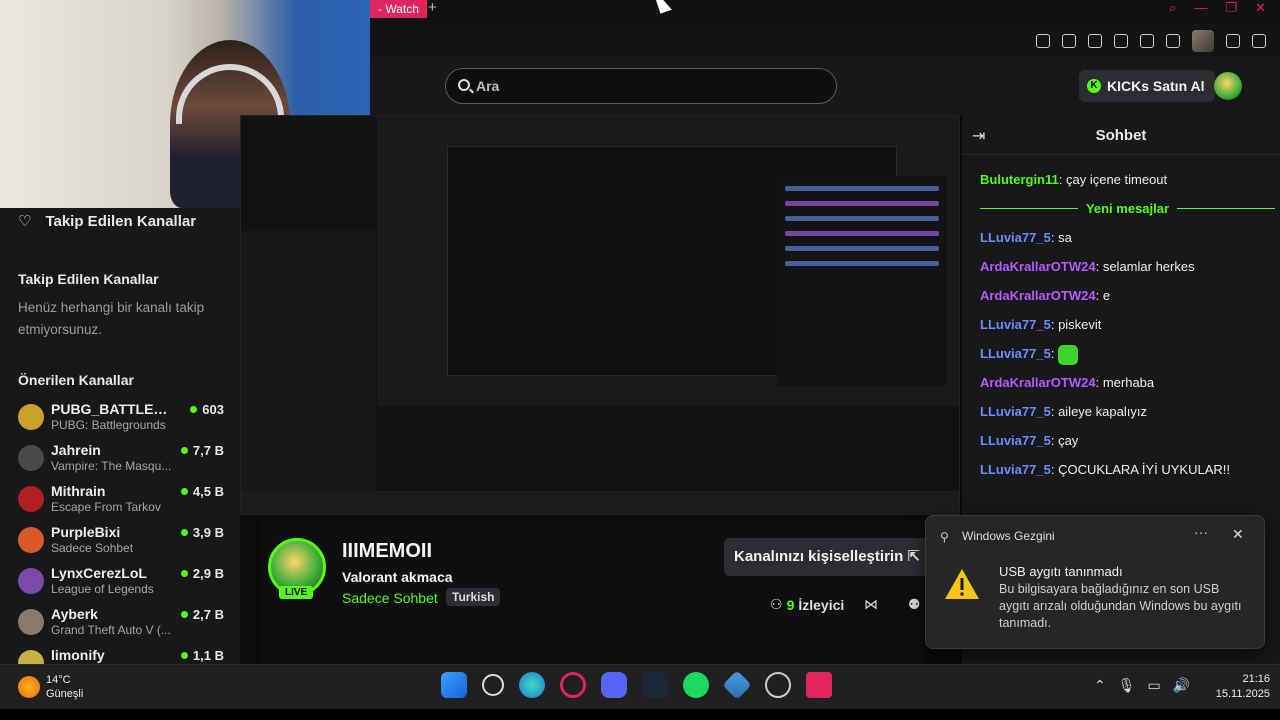 The width and height of the screenshot is (1280, 720). Describe the element at coordinates (1259, 41) in the screenshot. I see `menu-icon` at that location.